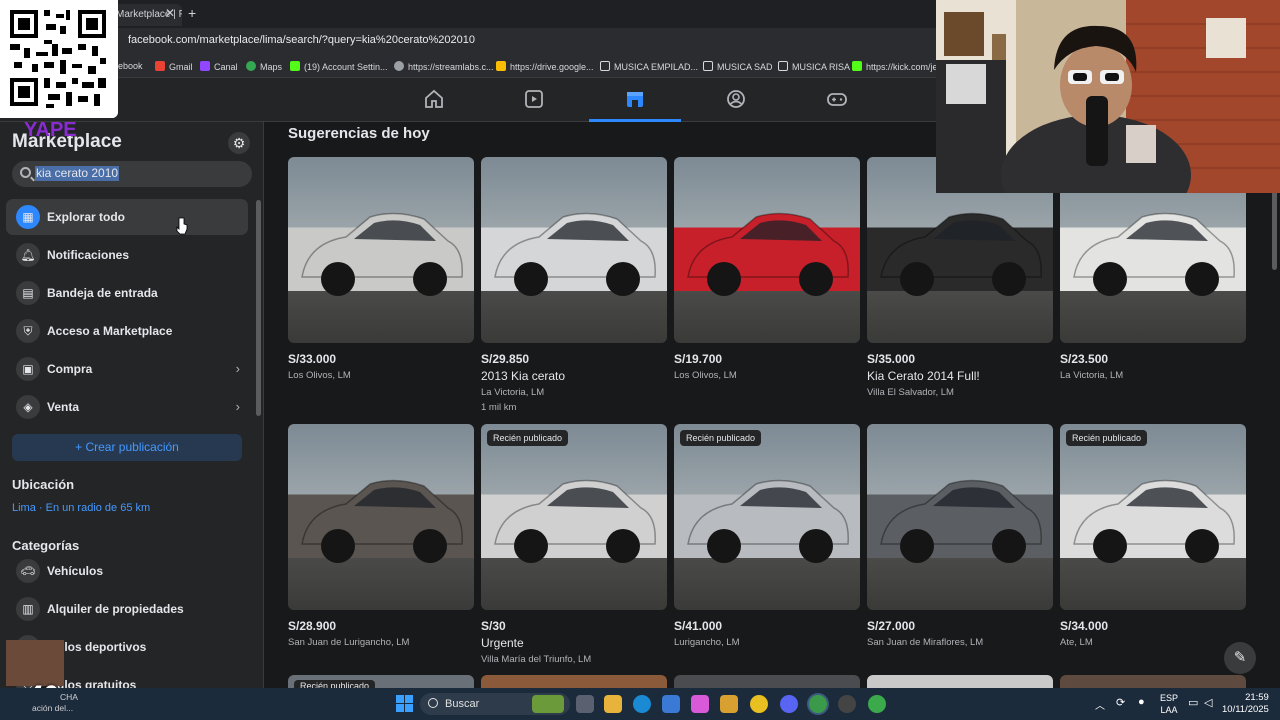 Image resolution: width=1280 pixels, height=720 pixels. What do you see at coordinates (736, 99) in the screenshot?
I see `profile-icon` at bounding box center [736, 99].